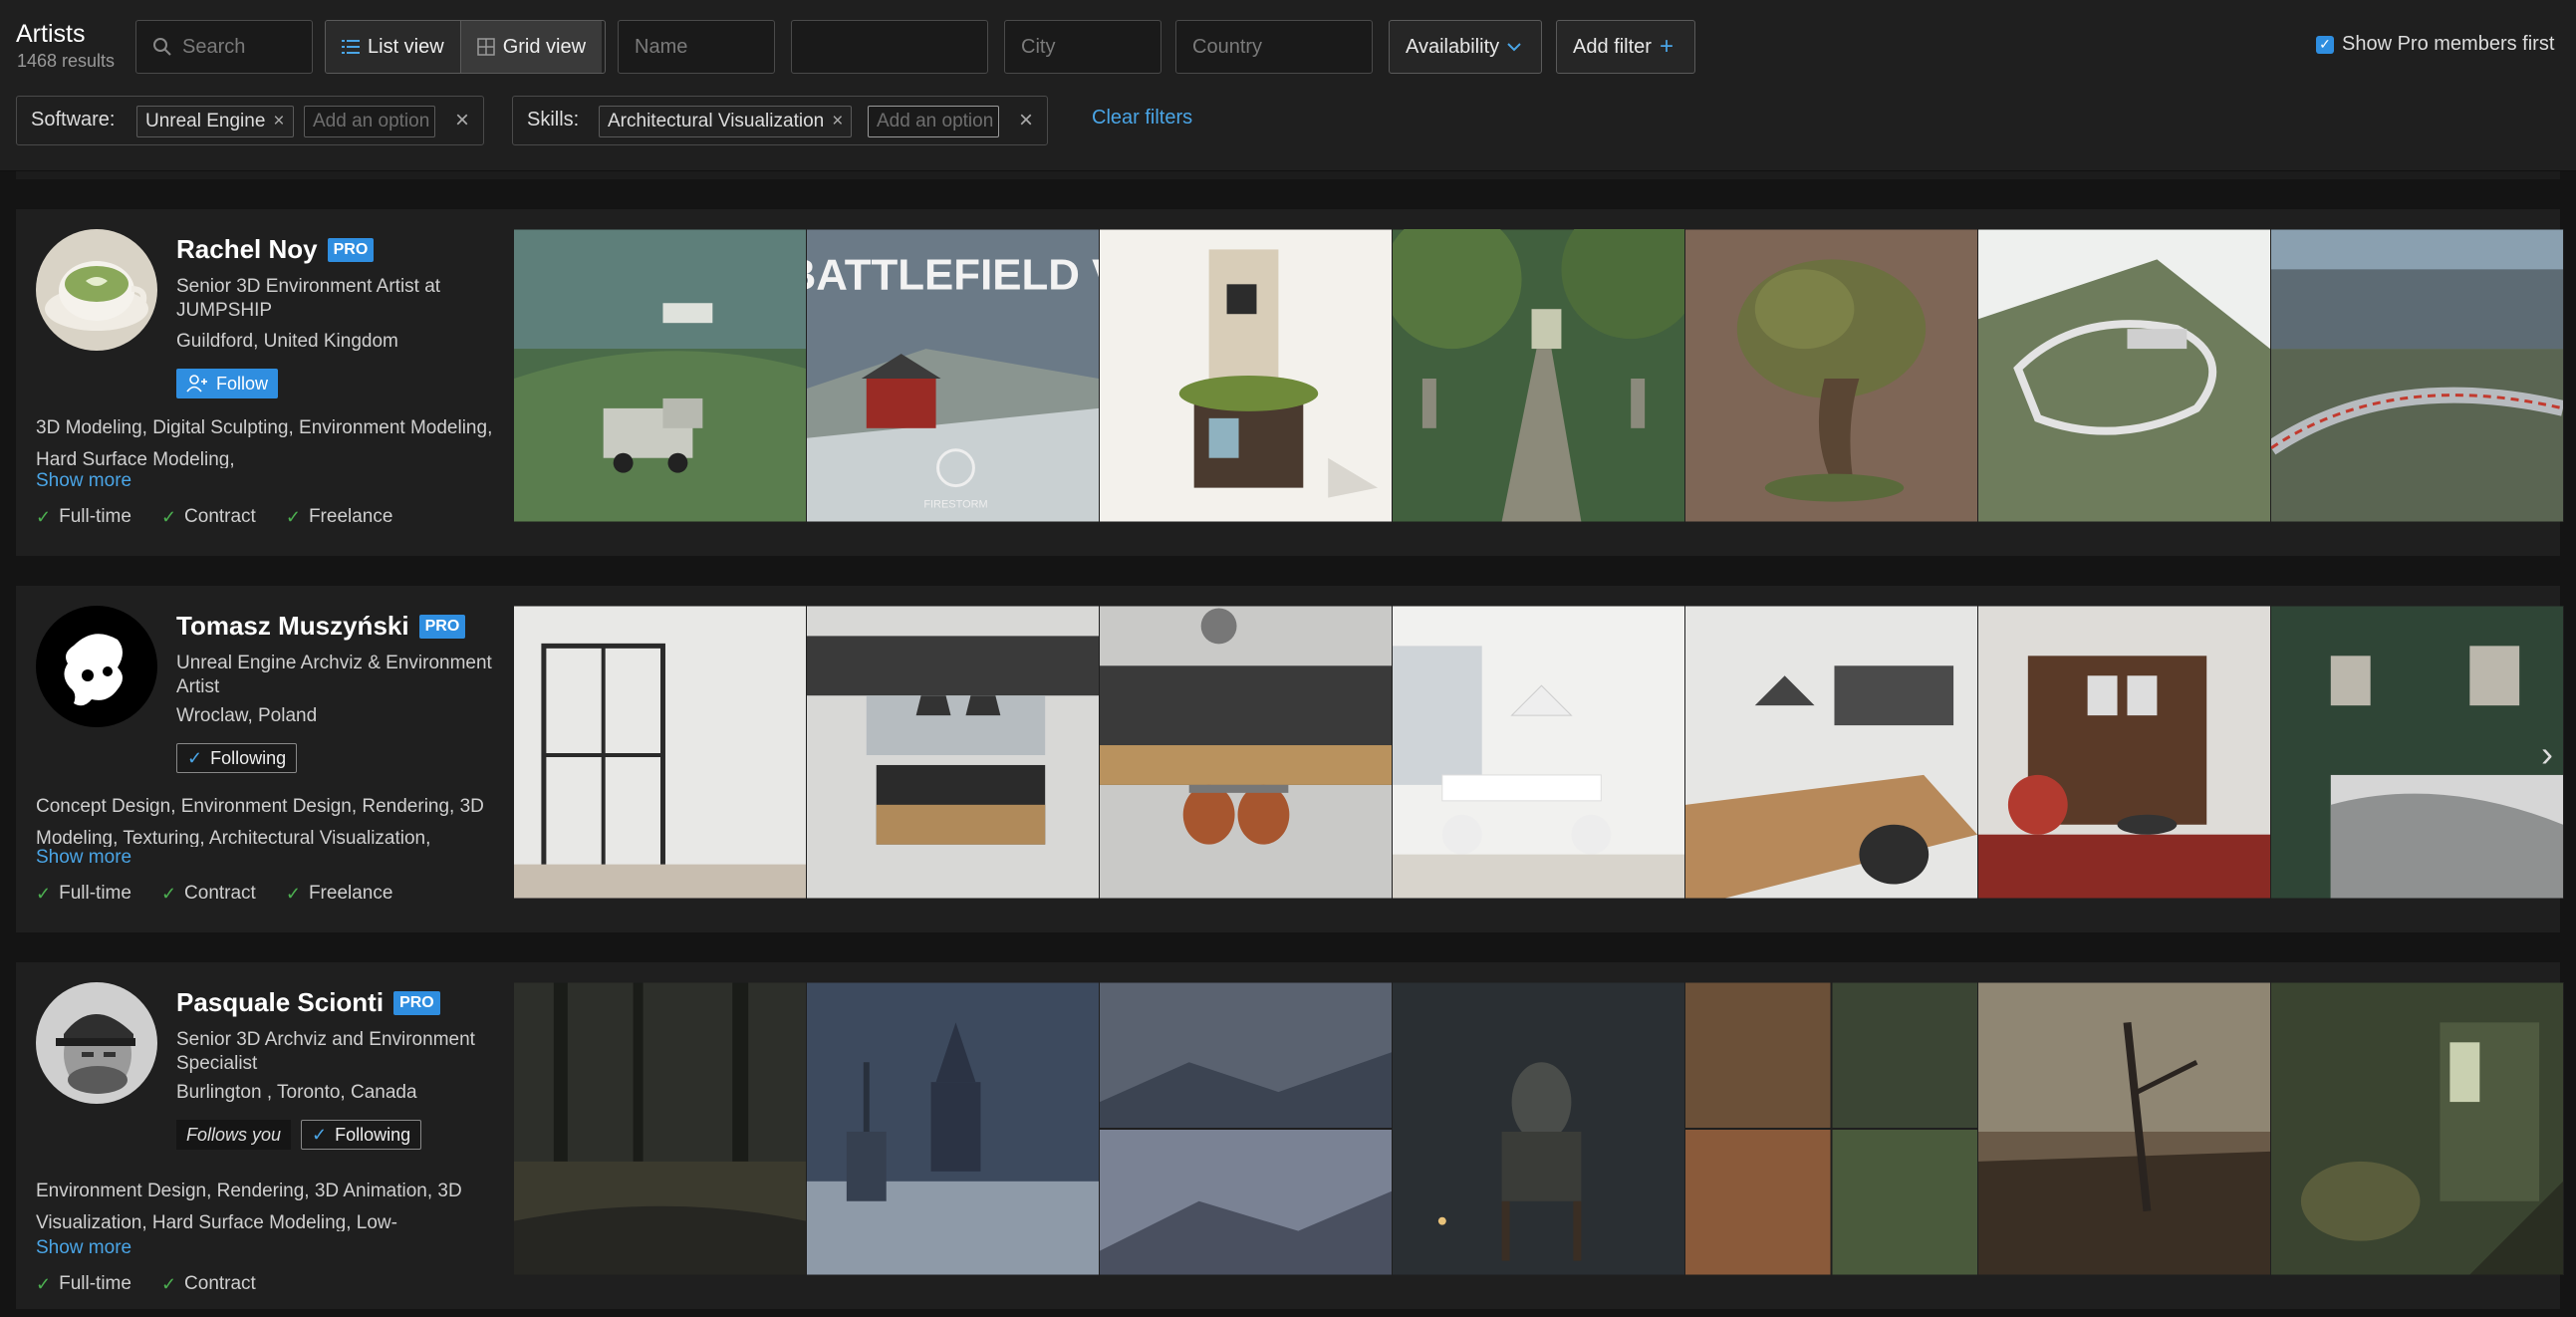 This screenshot has height=1317, width=2576. I want to click on grid-icon, so click(485, 47).